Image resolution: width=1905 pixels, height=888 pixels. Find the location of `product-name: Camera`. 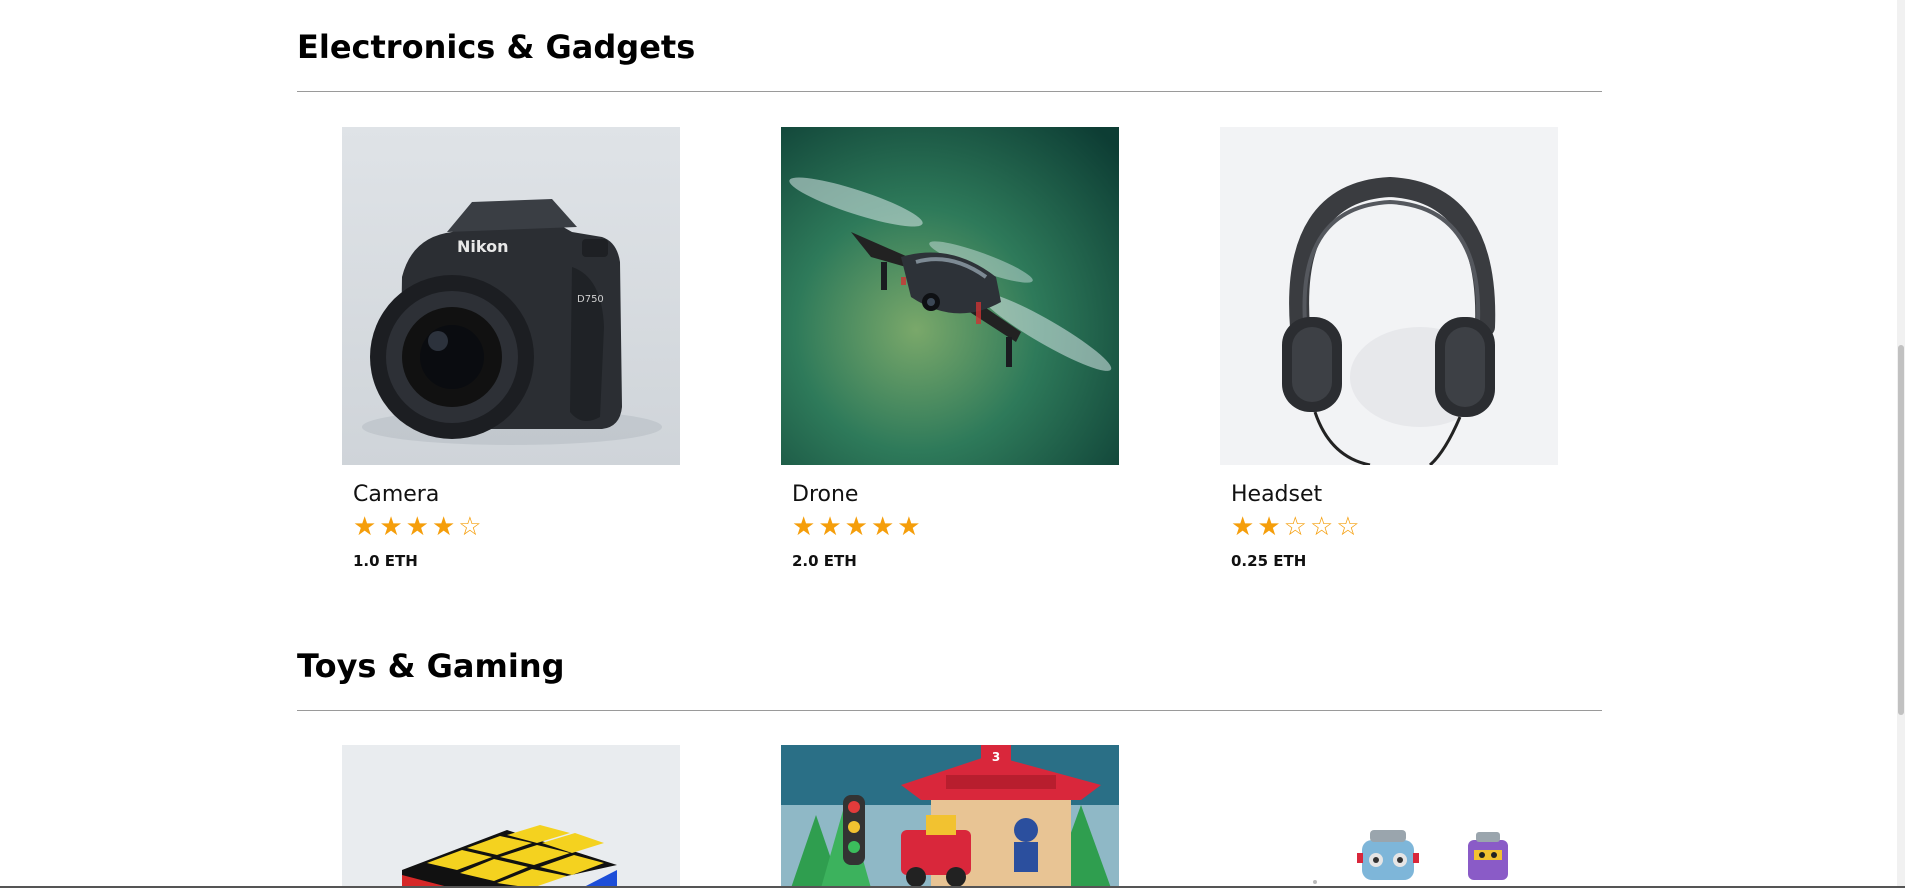

product-name: Camera is located at coordinates (516, 495).